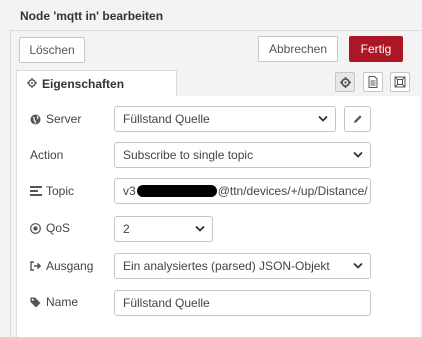 The height and width of the screenshot is (337, 422). I want to click on name-input: Füllstand Quelle, so click(242, 303).